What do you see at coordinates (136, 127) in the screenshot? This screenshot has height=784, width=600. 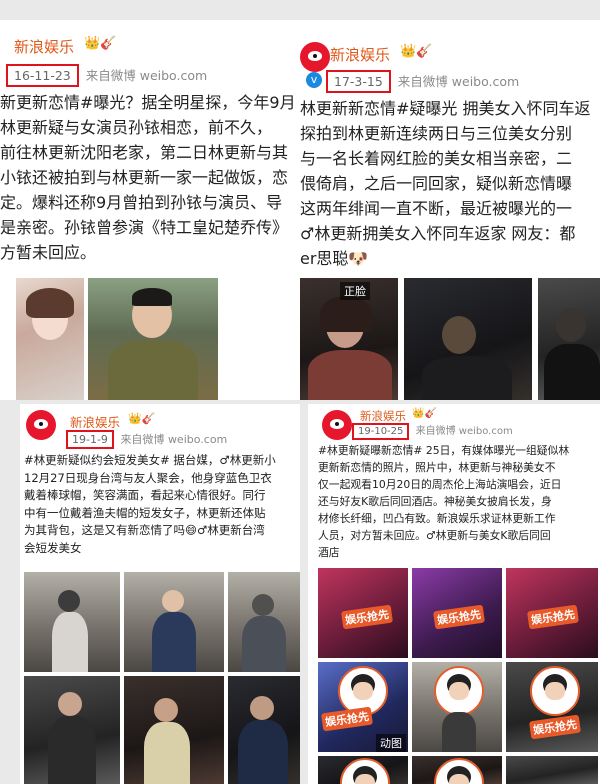 I see `post-line: 林更新疑与女演员孙铱相恋，前不久，` at bounding box center [136, 127].